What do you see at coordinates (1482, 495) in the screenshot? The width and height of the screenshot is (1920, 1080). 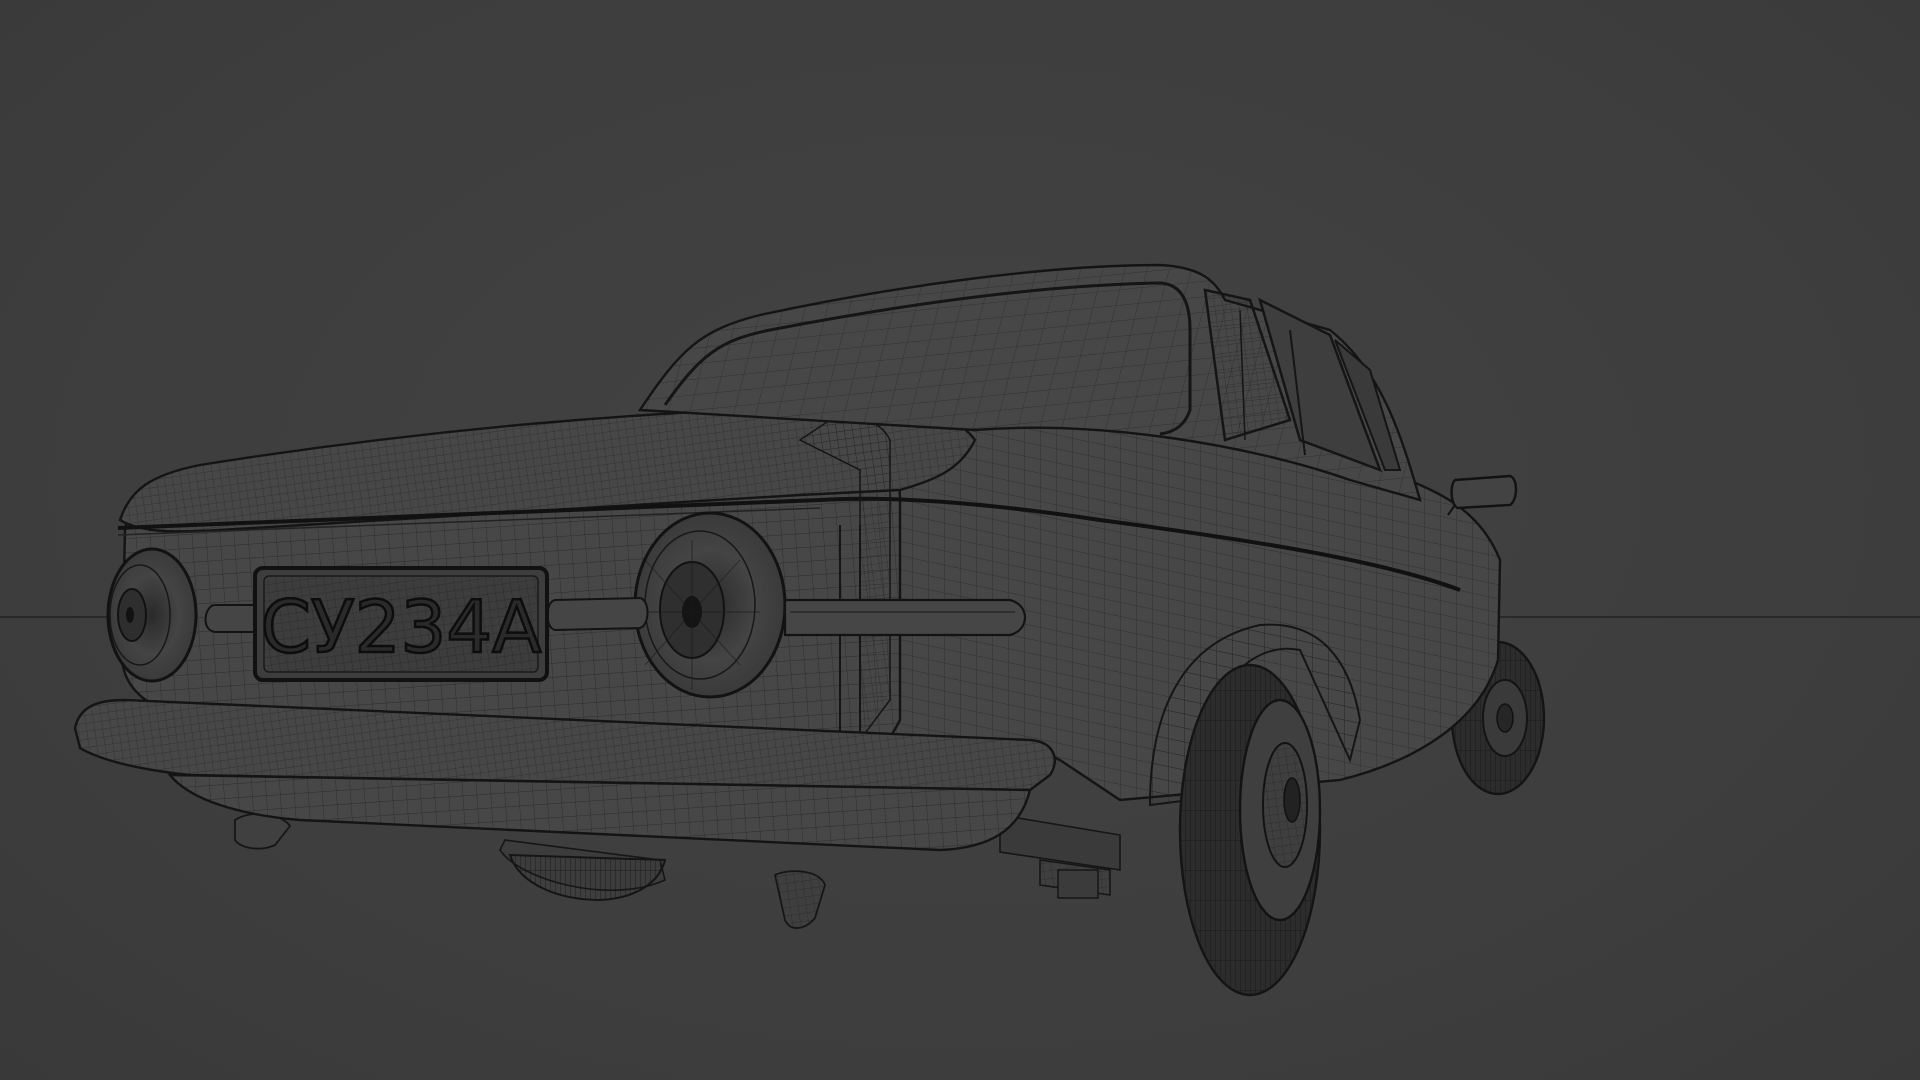 I see `side-mirror` at bounding box center [1482, 495].